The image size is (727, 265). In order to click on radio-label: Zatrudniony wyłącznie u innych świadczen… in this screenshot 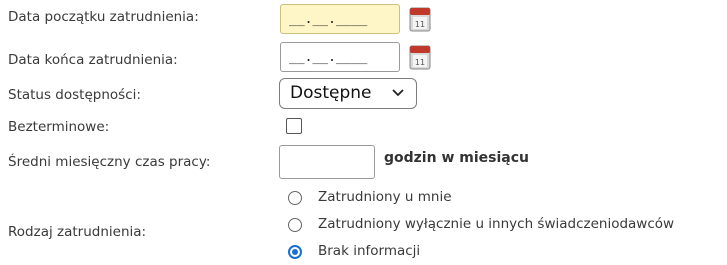, I will do `click(496, 224)`.